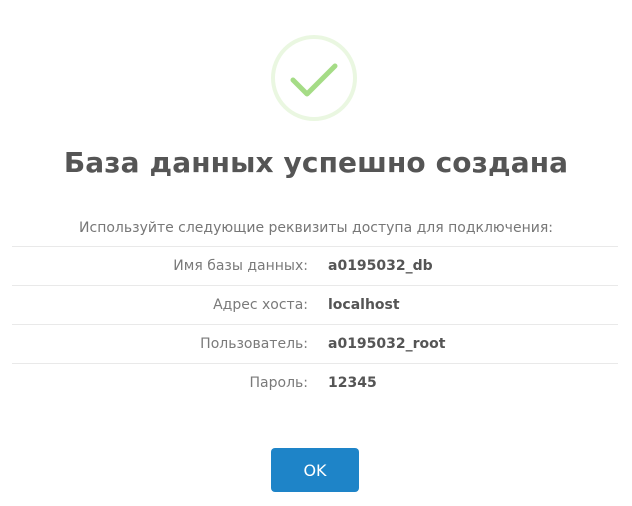  What do you see at coordinates (352, 383) in the screenshot?
I see `password-value: 12345` at bounding box center [352, 383].